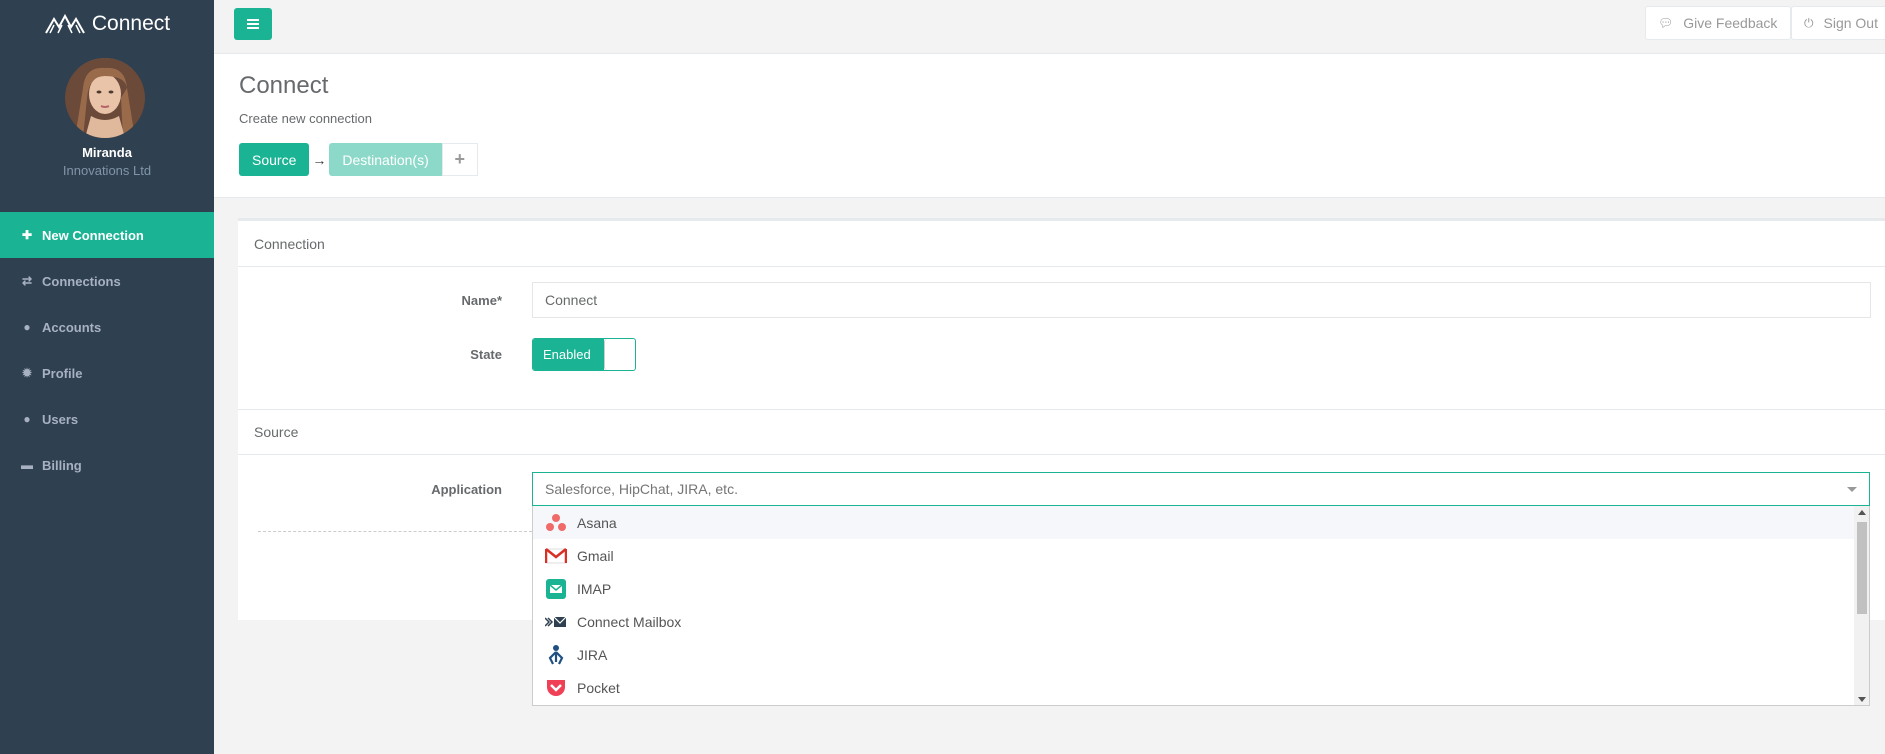 The image size is (1885, 754). Describe the element at coordinates (107, 465) in the screenshot. I see `sidebar-item-billing: ▬ Billing` at that location.